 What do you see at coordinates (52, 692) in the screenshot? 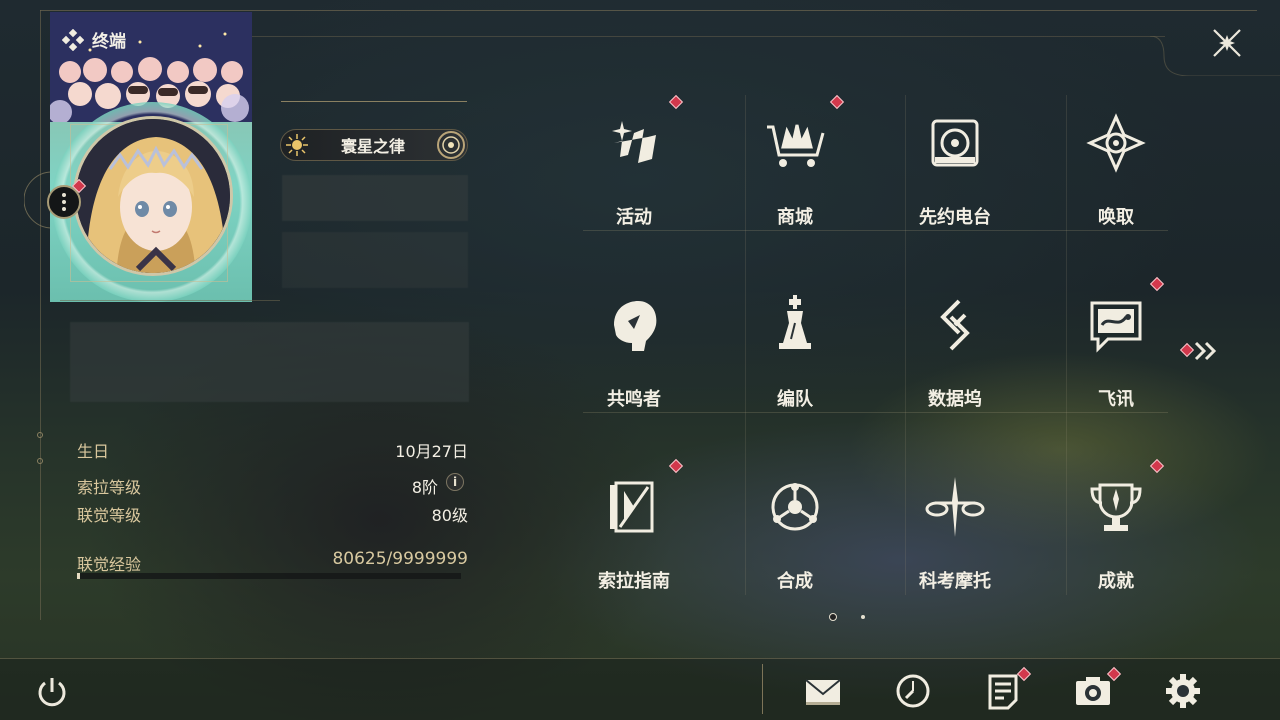
I see `power-icon` at bounding box center [52, 692].